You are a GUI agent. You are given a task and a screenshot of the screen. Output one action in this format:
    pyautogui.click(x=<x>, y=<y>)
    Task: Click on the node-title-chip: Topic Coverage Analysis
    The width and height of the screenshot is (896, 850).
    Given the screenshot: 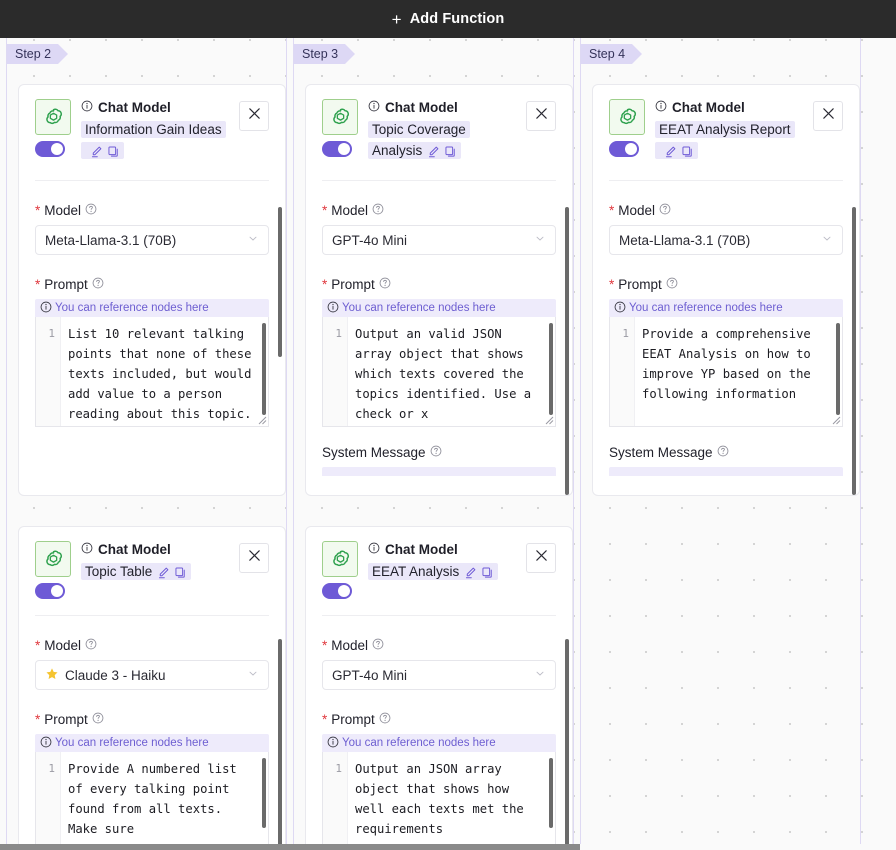 What is the action you would take?
    pyautogui.click(x=419, y=140)
    